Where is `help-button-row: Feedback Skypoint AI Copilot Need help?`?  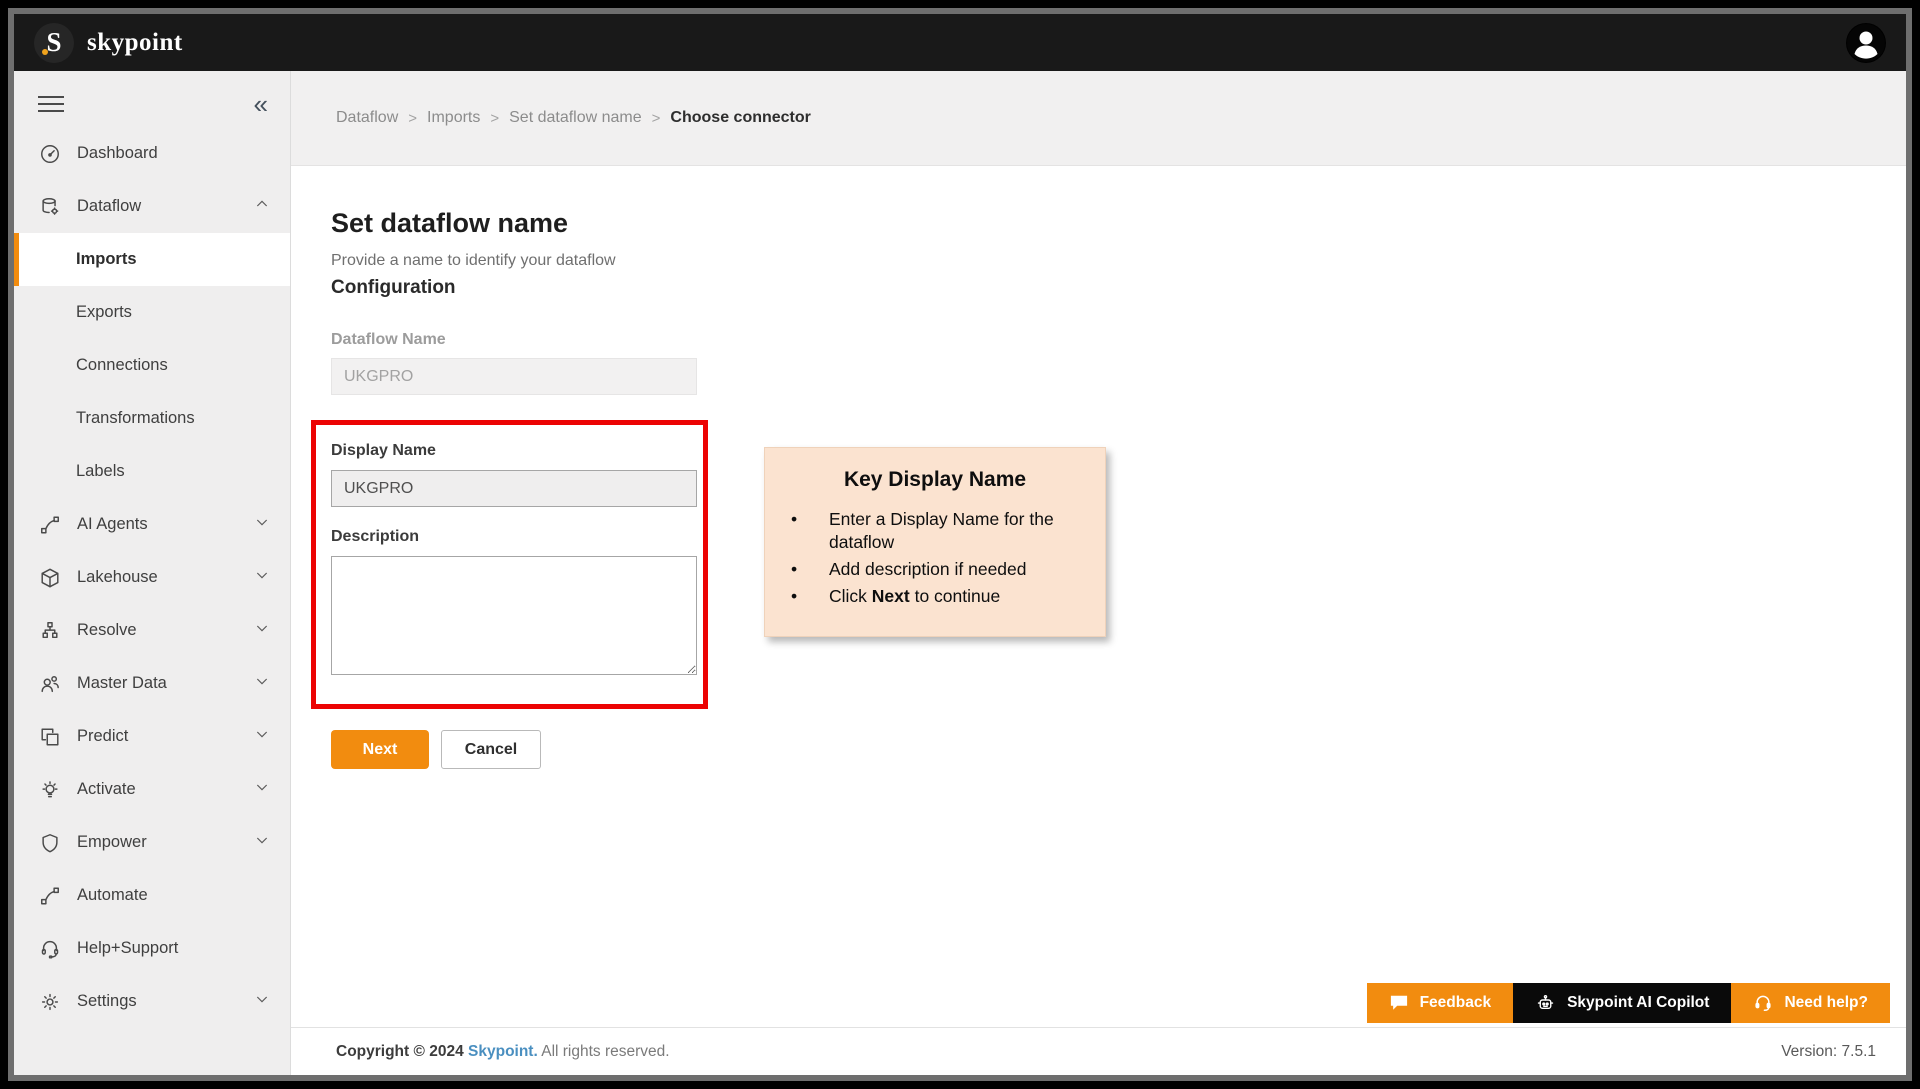
help-button-row: Feedback Skypoint AI Copilot Need help? is located at coordinates (1628, 1003).